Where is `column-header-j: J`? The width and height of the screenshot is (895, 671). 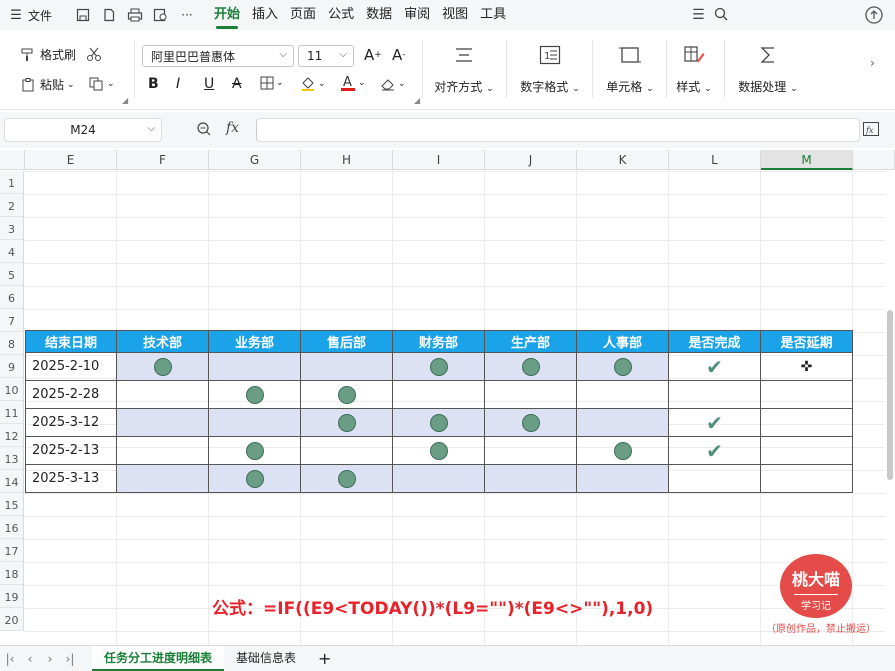 column-header-j: J is located at coordinates (531, 160).